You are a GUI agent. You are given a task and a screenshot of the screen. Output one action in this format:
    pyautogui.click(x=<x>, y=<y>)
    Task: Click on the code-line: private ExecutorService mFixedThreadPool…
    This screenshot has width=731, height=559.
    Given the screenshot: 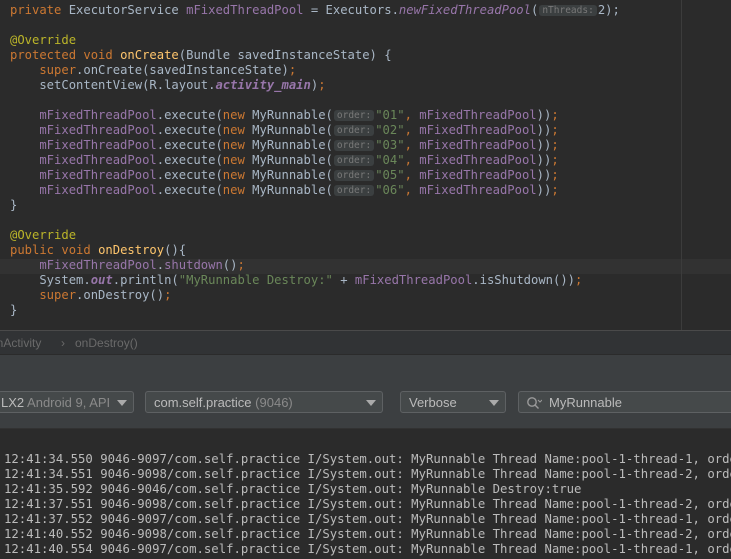 What is the action you would take?
    pyautogui.click(x=315, y=10)
    